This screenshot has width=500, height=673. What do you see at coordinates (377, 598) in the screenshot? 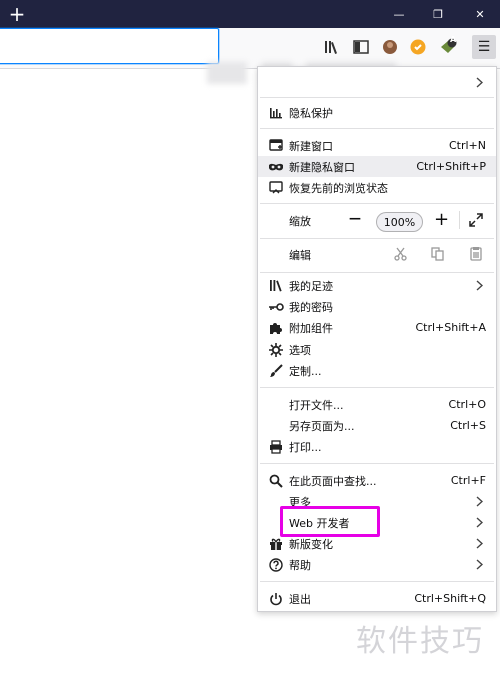
I see `exit-item: 退出 Ctrl+Shift+Q` at bounding box center [377, 598].